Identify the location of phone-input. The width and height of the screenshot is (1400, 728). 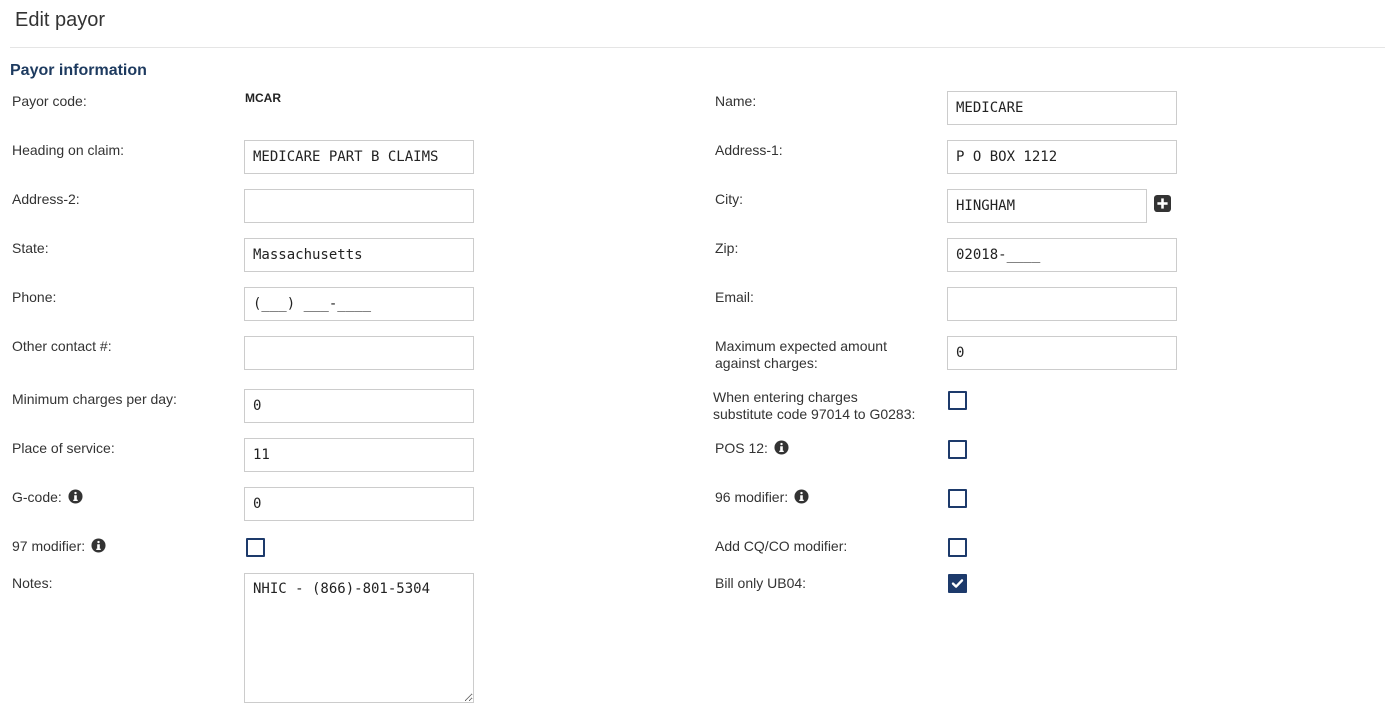
(359, 304).